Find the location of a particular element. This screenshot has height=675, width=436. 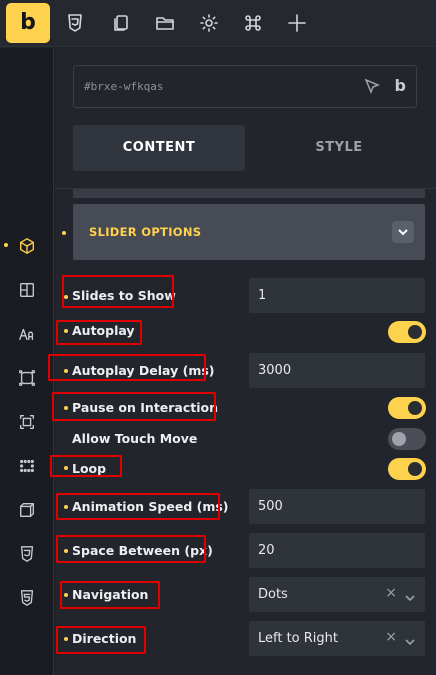

cube-icon is located at coordinates (27, 246).